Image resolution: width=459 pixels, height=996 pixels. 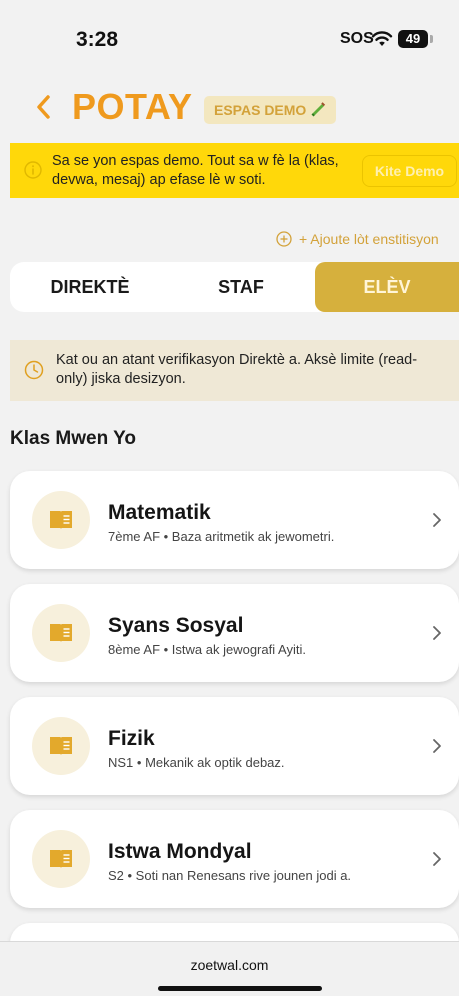 I want to click on plus-circle-icon, so click(x=284, y=239).